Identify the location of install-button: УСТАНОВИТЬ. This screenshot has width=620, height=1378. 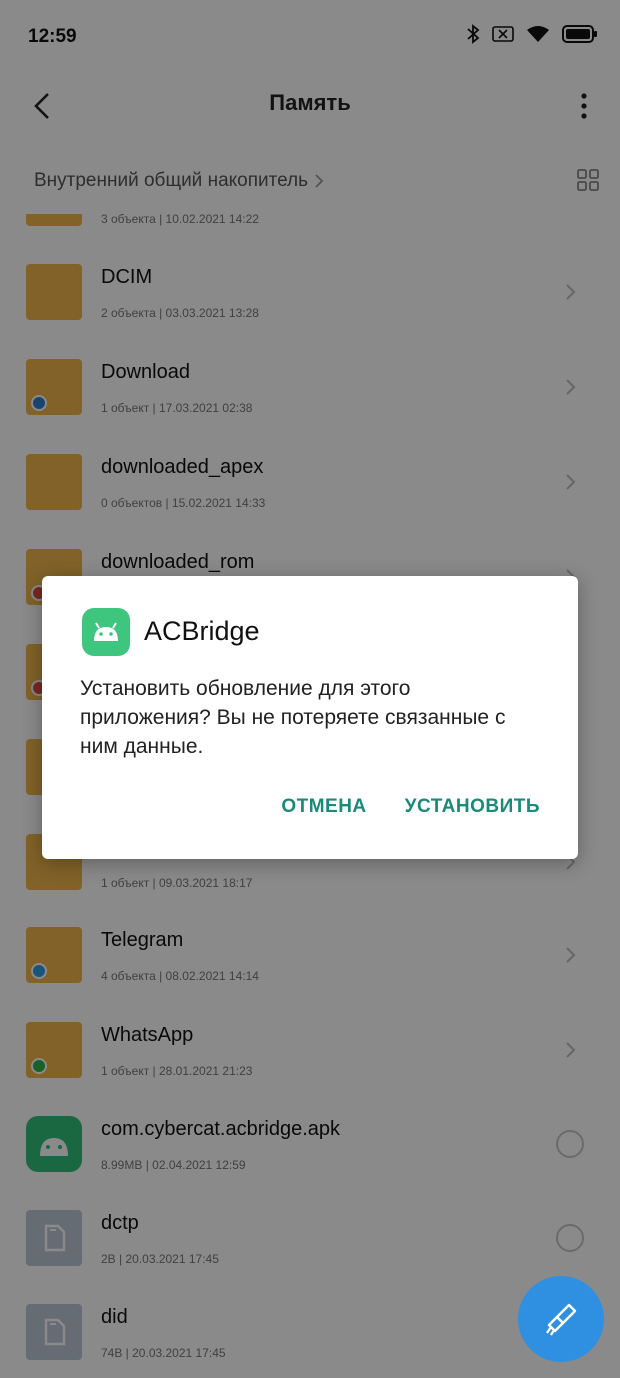
(472, 807).